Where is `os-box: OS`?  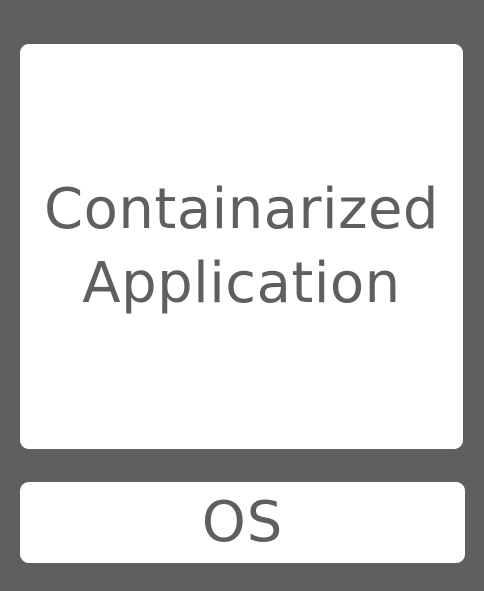 os-box: OS is located at coordinates (242, 522).